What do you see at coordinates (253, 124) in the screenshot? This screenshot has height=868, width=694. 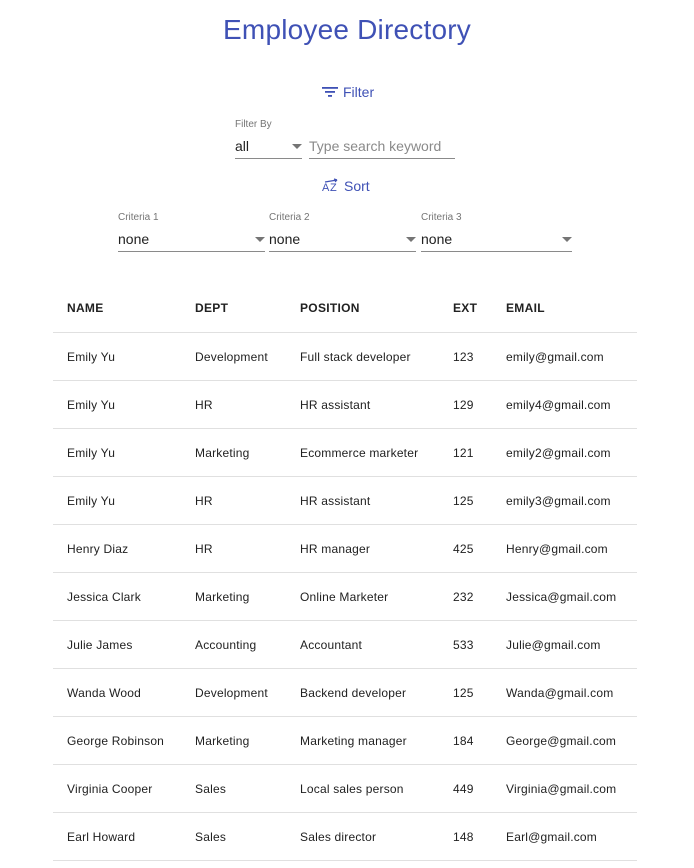 I see `filter-by-label: Filter By` at bounding box center [253, 124].